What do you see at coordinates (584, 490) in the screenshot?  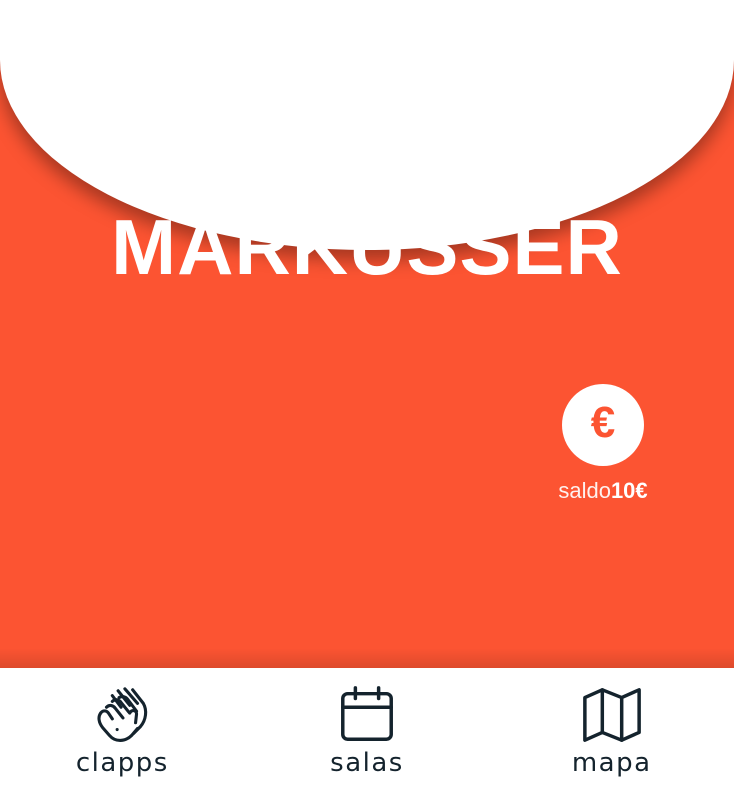 I see `balance-label: saldo` at bounding box center [584, 490].